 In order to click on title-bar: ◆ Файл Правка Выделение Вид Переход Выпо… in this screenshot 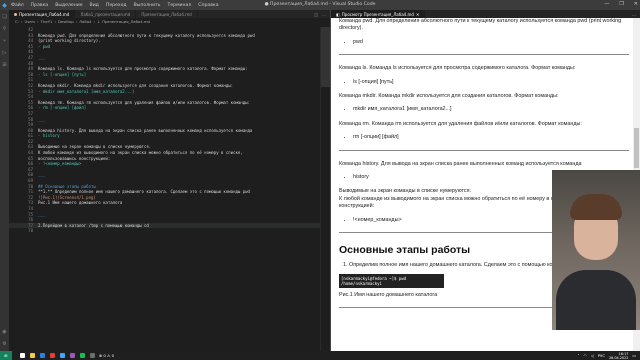, I will do `click(320, 5)`.